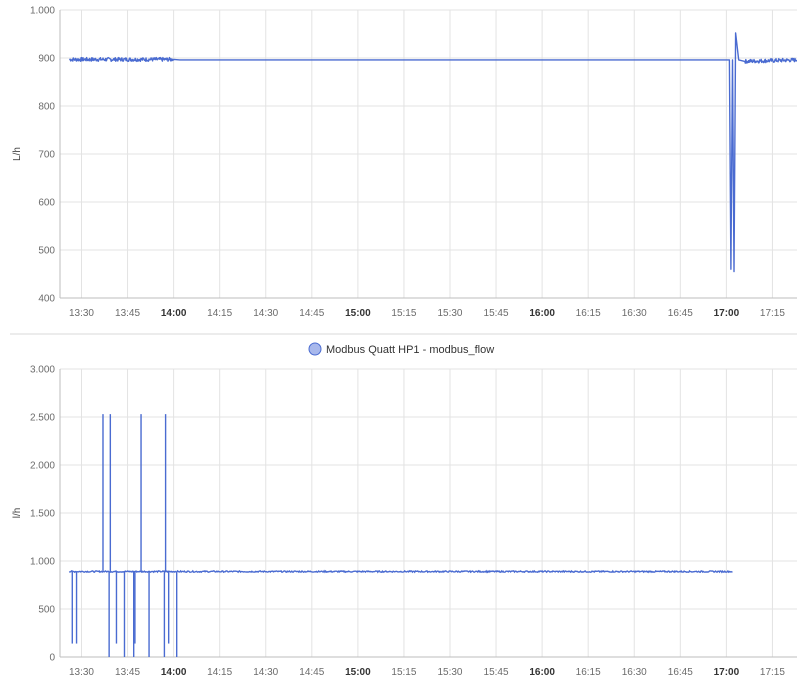  Describe the element at coordinates (46, 59) in the screenshot. I see `y-tick-label: 900` at that location.